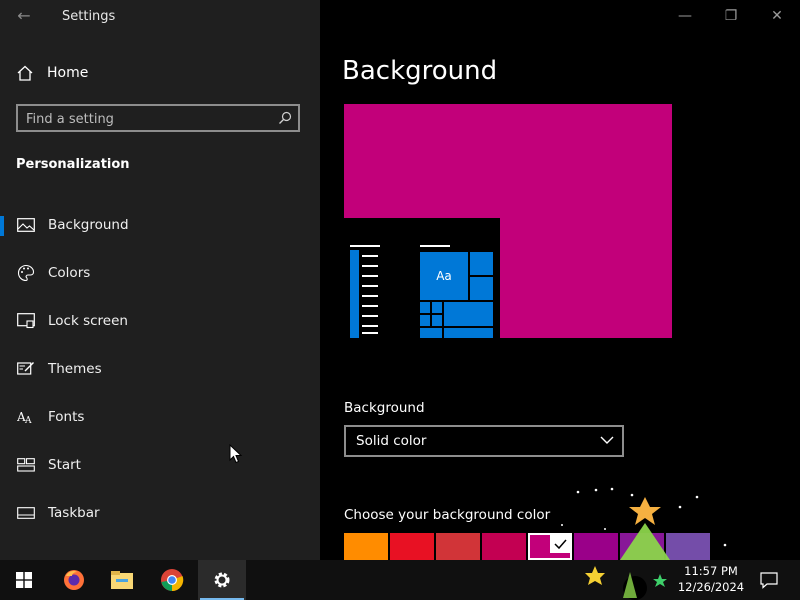 The image size is (800, 600). What do you see at coordinates (384, 408) in the screenshot?
I see `background-label: Background` at bounding box center [384, 408].